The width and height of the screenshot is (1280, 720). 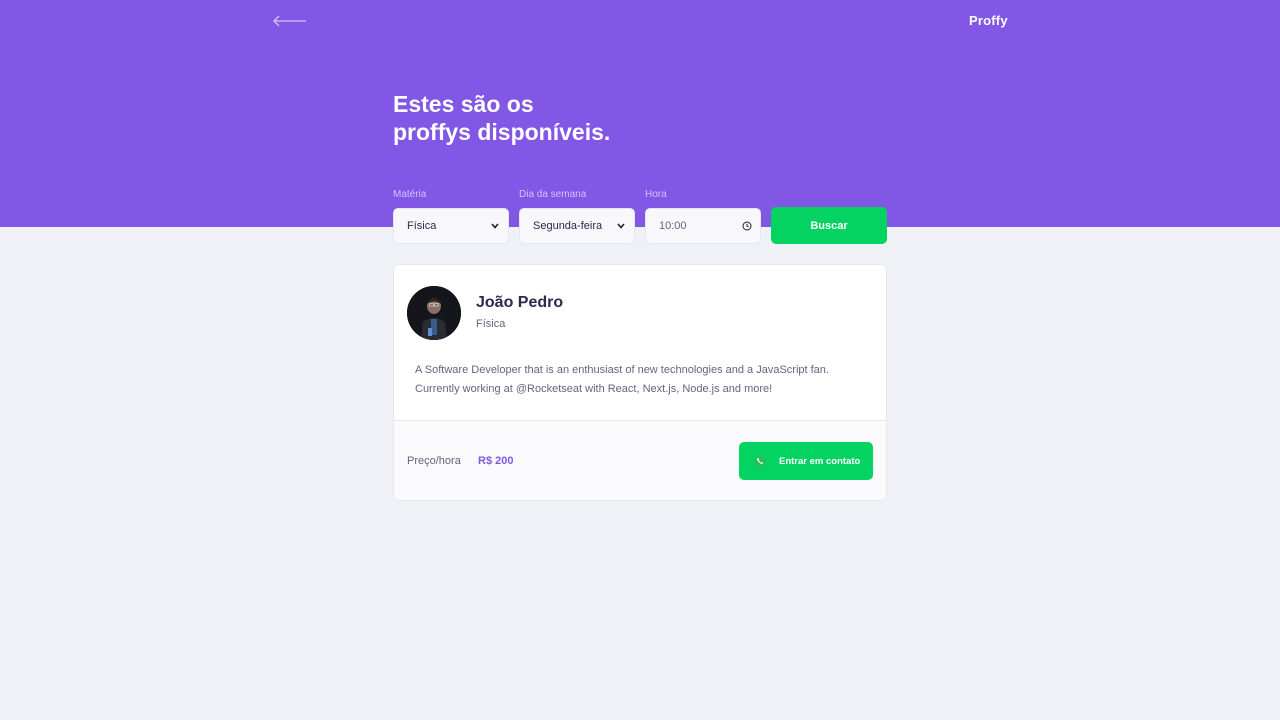 I want to click on arrow-left-icon, so click(x=289, y=21).